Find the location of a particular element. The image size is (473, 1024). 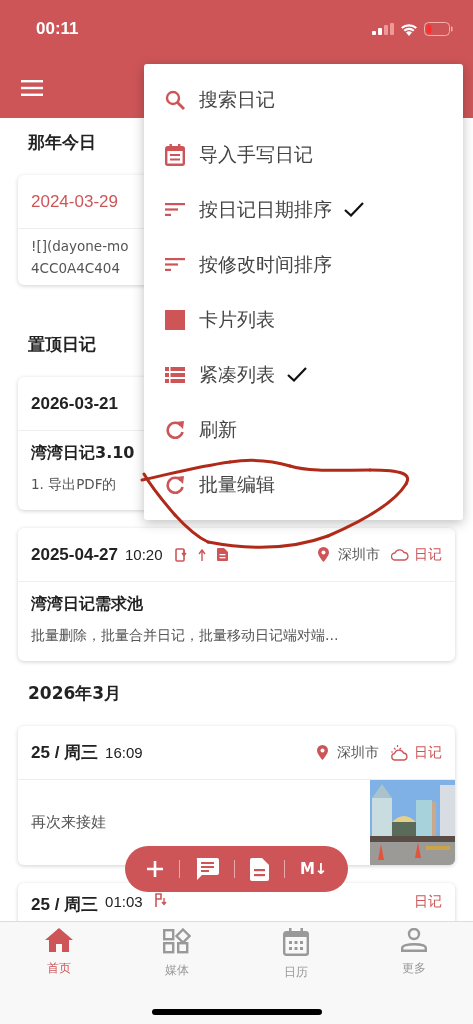

entry-date: 2024-03-29 is located at coordinates (74, 201).